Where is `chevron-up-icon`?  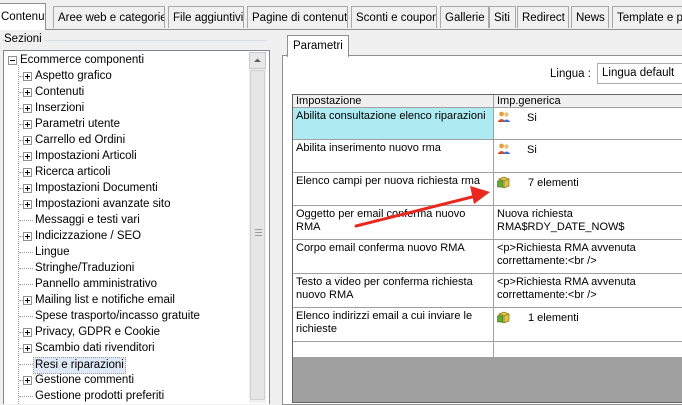 chevron-up-icon is located at coordinates (257, 60).